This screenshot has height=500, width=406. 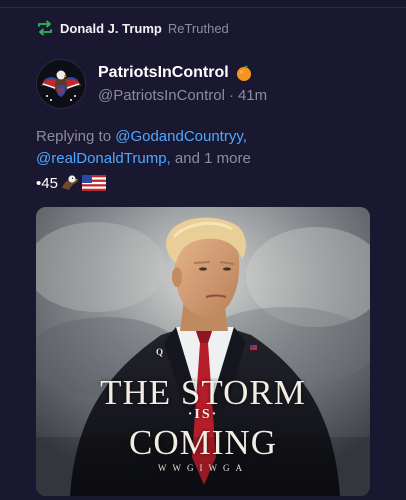 I want to click on storm-title-line3: COMING, so click(x=203, y=442).